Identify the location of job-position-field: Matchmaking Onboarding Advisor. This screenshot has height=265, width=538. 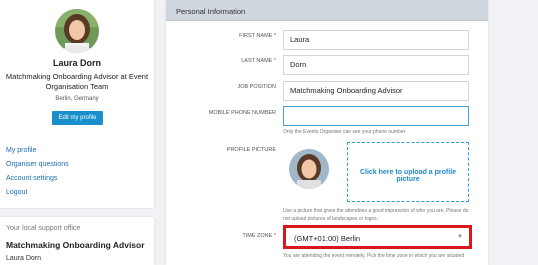
(376, 91).